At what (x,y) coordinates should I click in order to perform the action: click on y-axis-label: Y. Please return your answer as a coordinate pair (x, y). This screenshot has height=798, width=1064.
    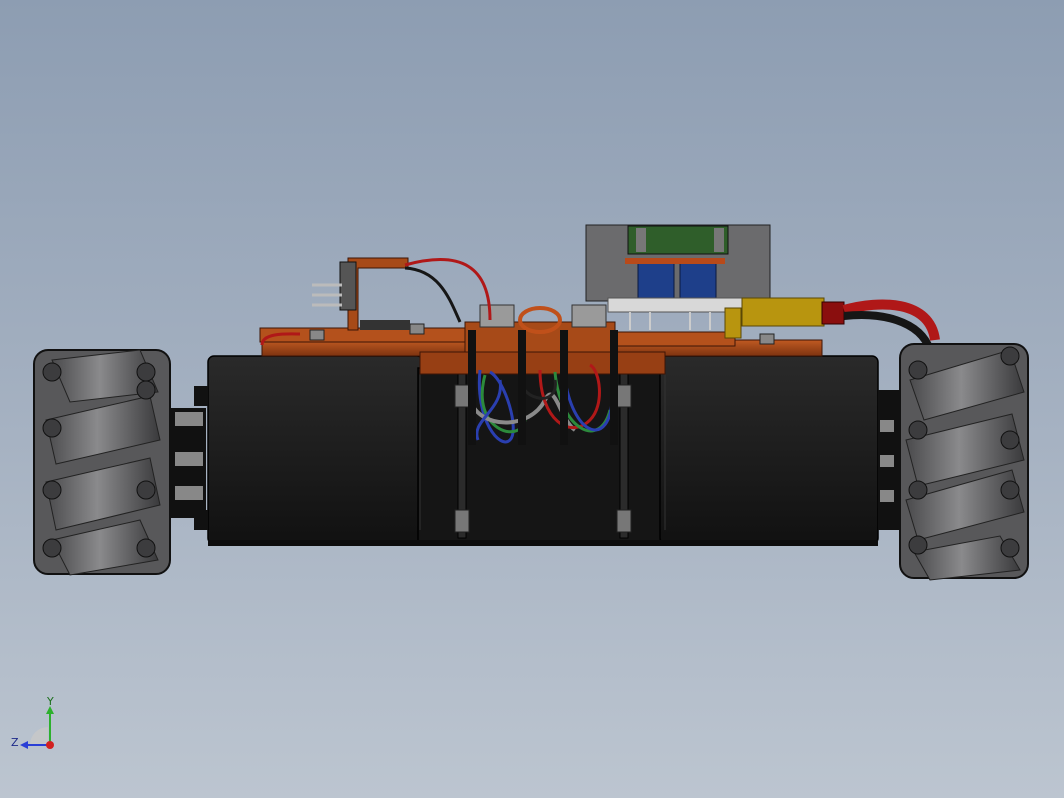
    Looking at the image, I should click on (50, 701).